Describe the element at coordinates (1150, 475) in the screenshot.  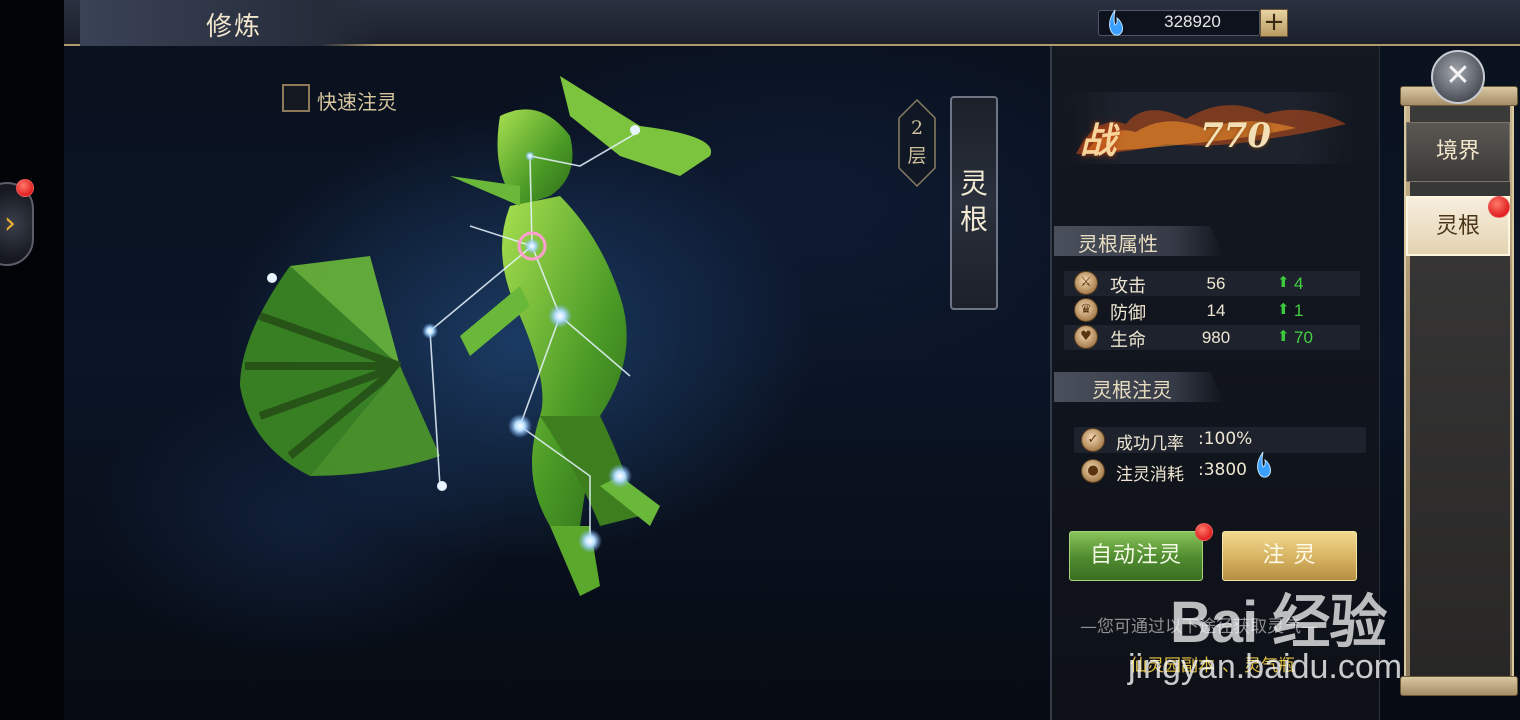
I see `infuse-cost-label: 注灵消耗` at that location.